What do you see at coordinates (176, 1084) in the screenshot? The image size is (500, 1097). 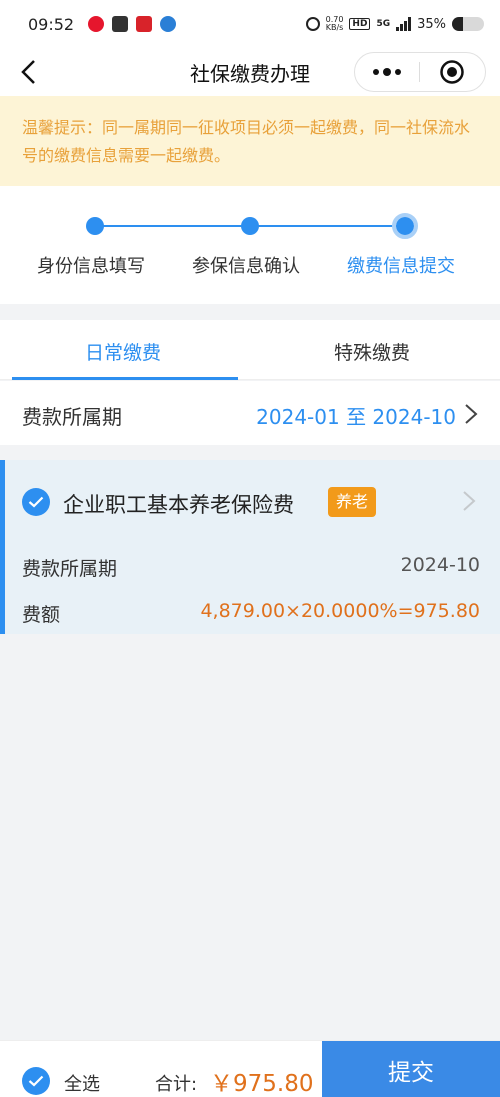 I see `total-label: 合计:` at bounding box center [176, 1084].